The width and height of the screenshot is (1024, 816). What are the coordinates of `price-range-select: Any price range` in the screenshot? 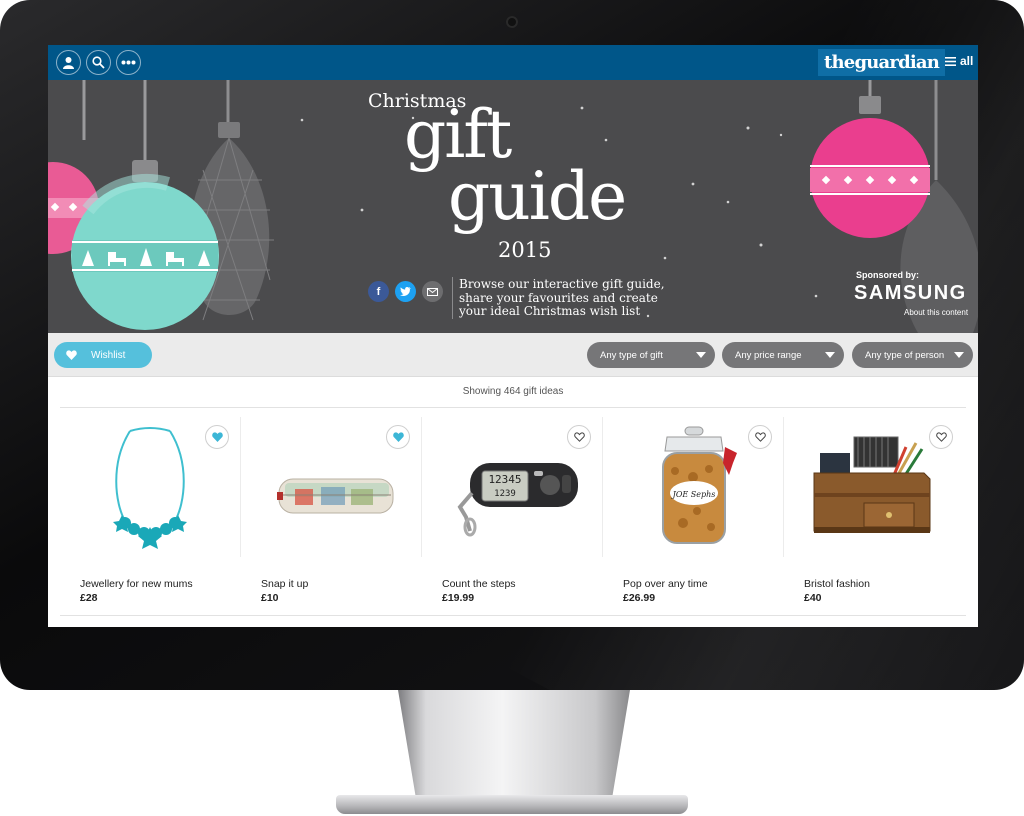 It's located at (783, 355).